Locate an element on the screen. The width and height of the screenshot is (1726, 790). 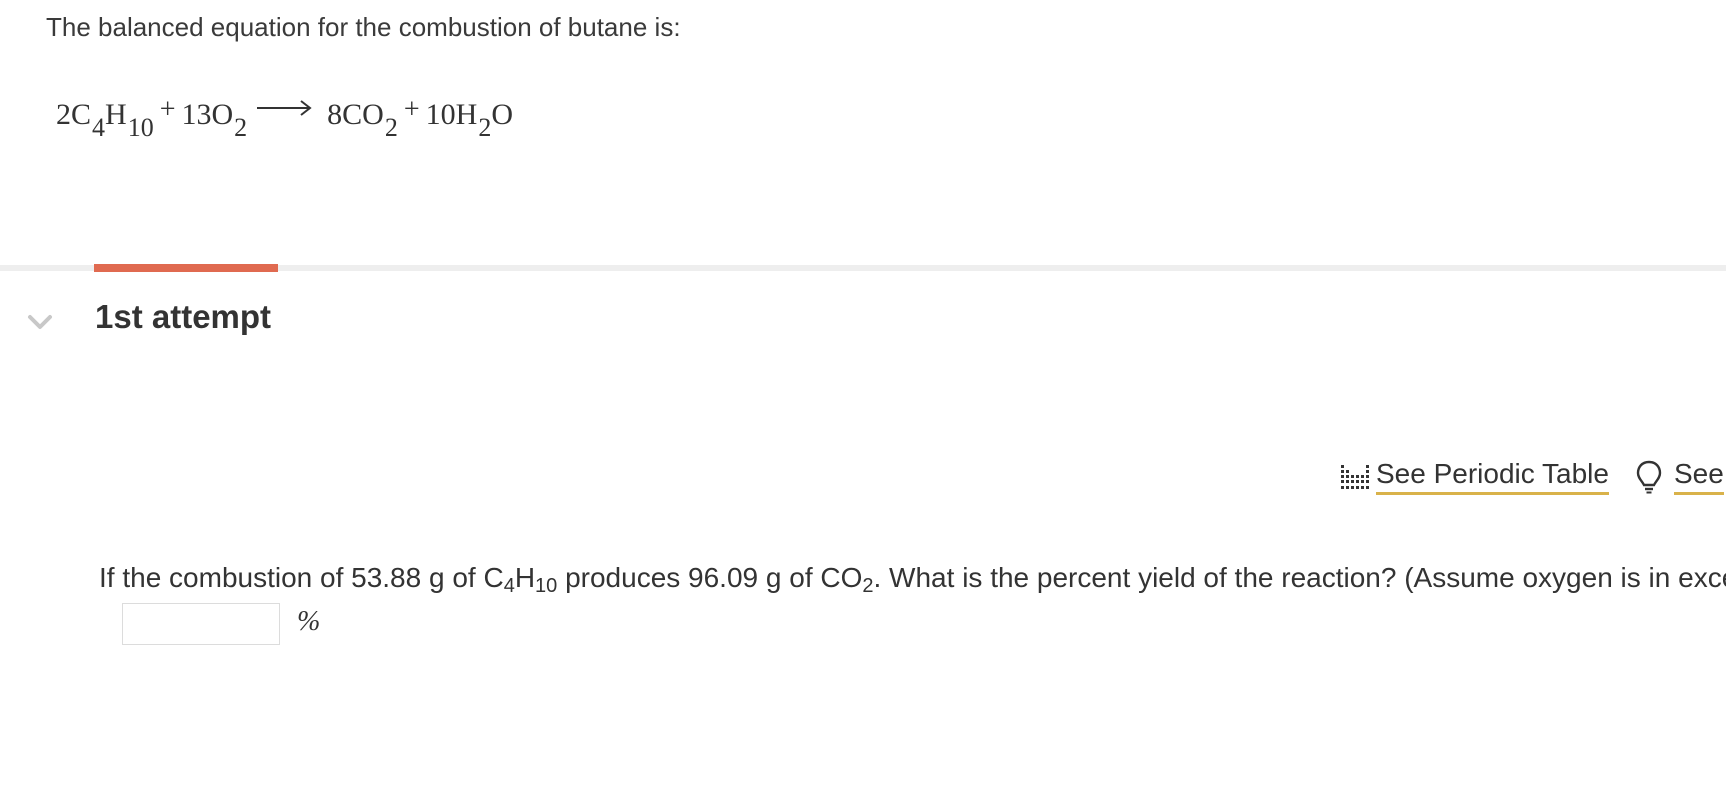
see-hint-label: See is located at coordinates (1699, 476).